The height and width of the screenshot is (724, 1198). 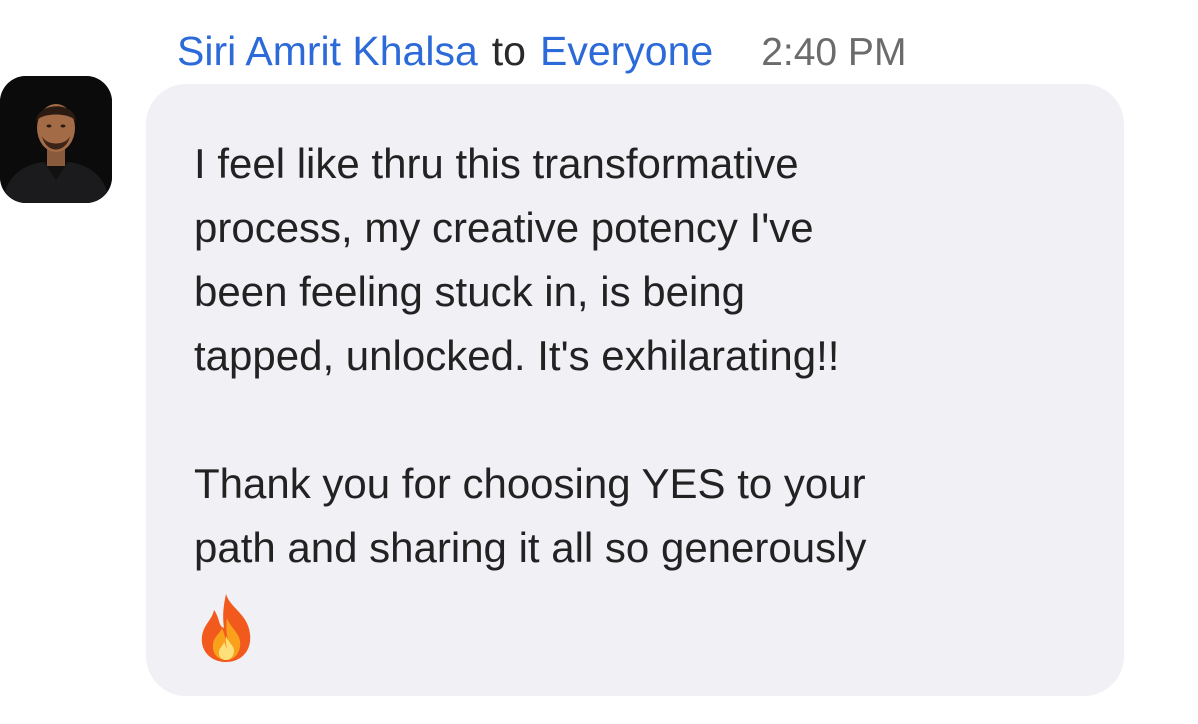 What do you see at coordinates (517, 355) in the screenshot?
I see `message-line: tapped, unlocked. It's exhilarating!!` at bounding box center [517, 355].